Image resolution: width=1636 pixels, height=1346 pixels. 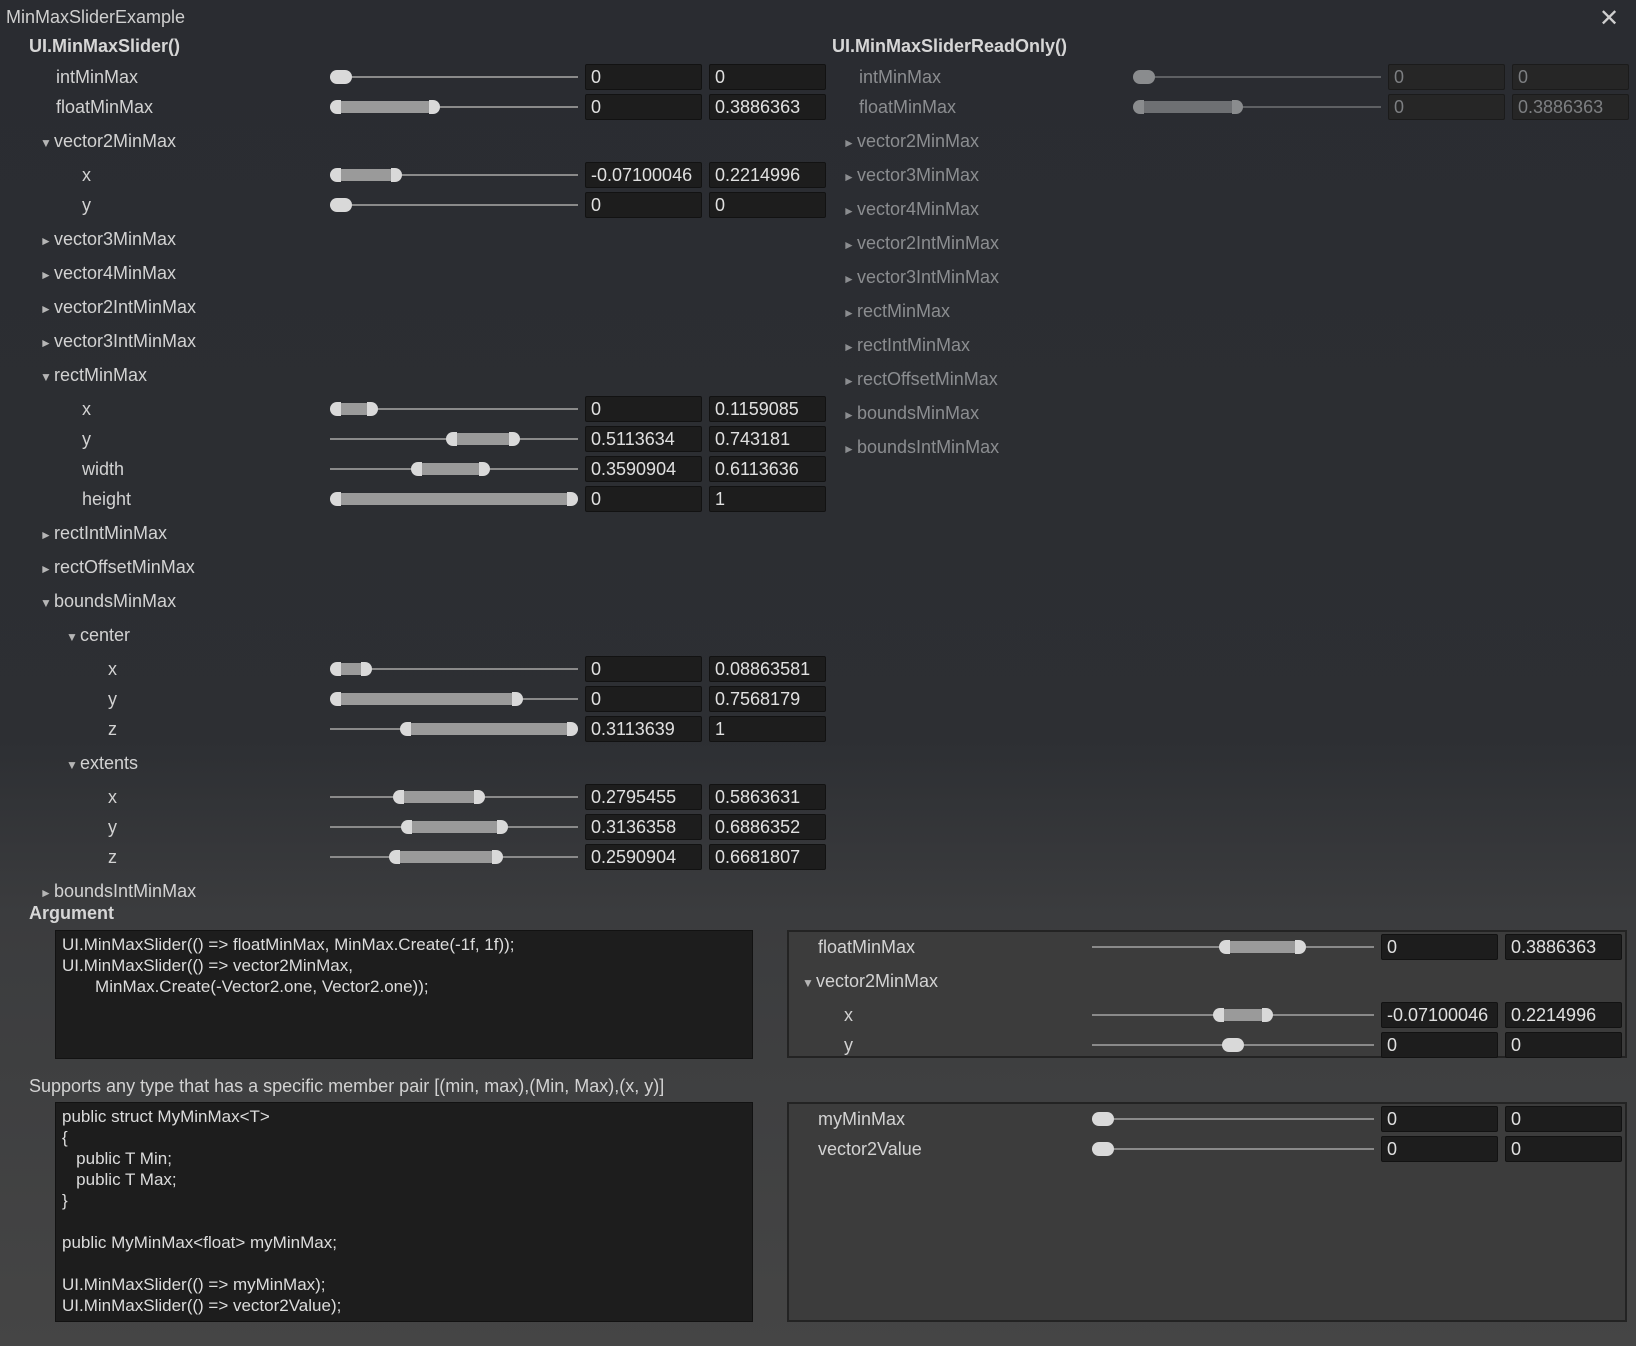 I want to click on max-value-field: 1, so click(x=767, y=499).